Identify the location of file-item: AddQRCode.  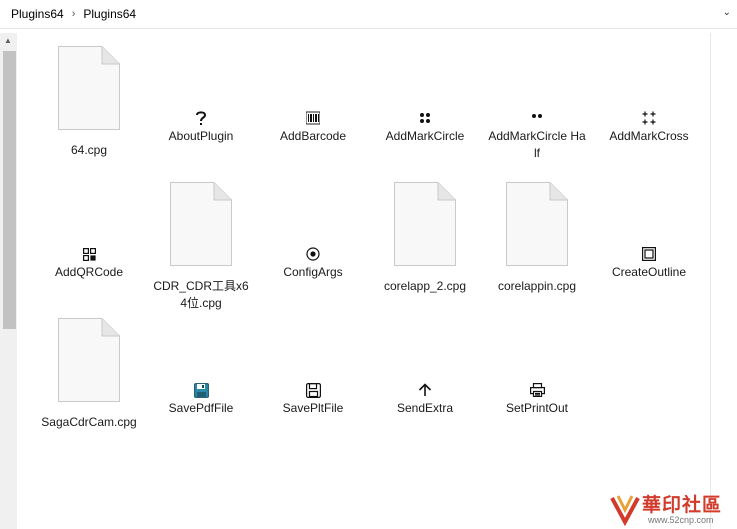
(89, 230).